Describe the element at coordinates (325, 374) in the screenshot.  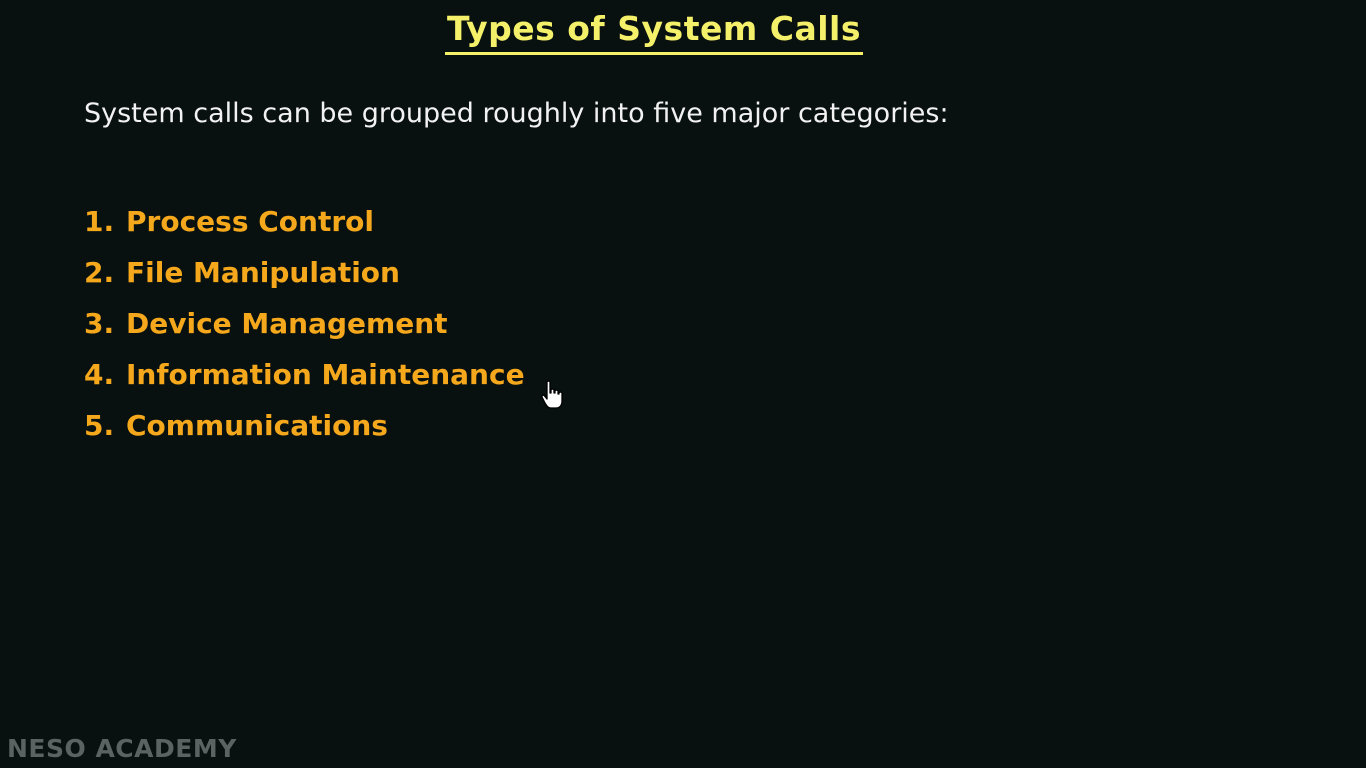
I see `list-item-label: Information Maintenance` at that location.